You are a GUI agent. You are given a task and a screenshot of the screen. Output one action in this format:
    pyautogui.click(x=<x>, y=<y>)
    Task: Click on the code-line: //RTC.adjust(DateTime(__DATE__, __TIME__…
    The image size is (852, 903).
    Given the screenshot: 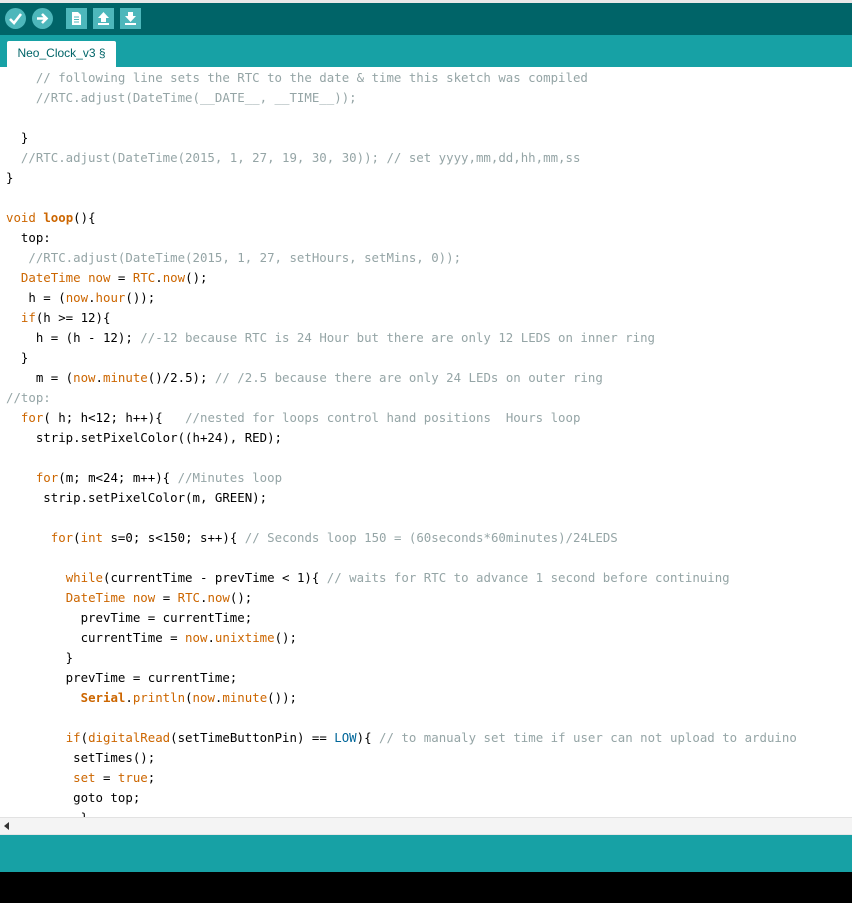 What is the action you would take?
    pyautogui.click(x=181, y=98)
    